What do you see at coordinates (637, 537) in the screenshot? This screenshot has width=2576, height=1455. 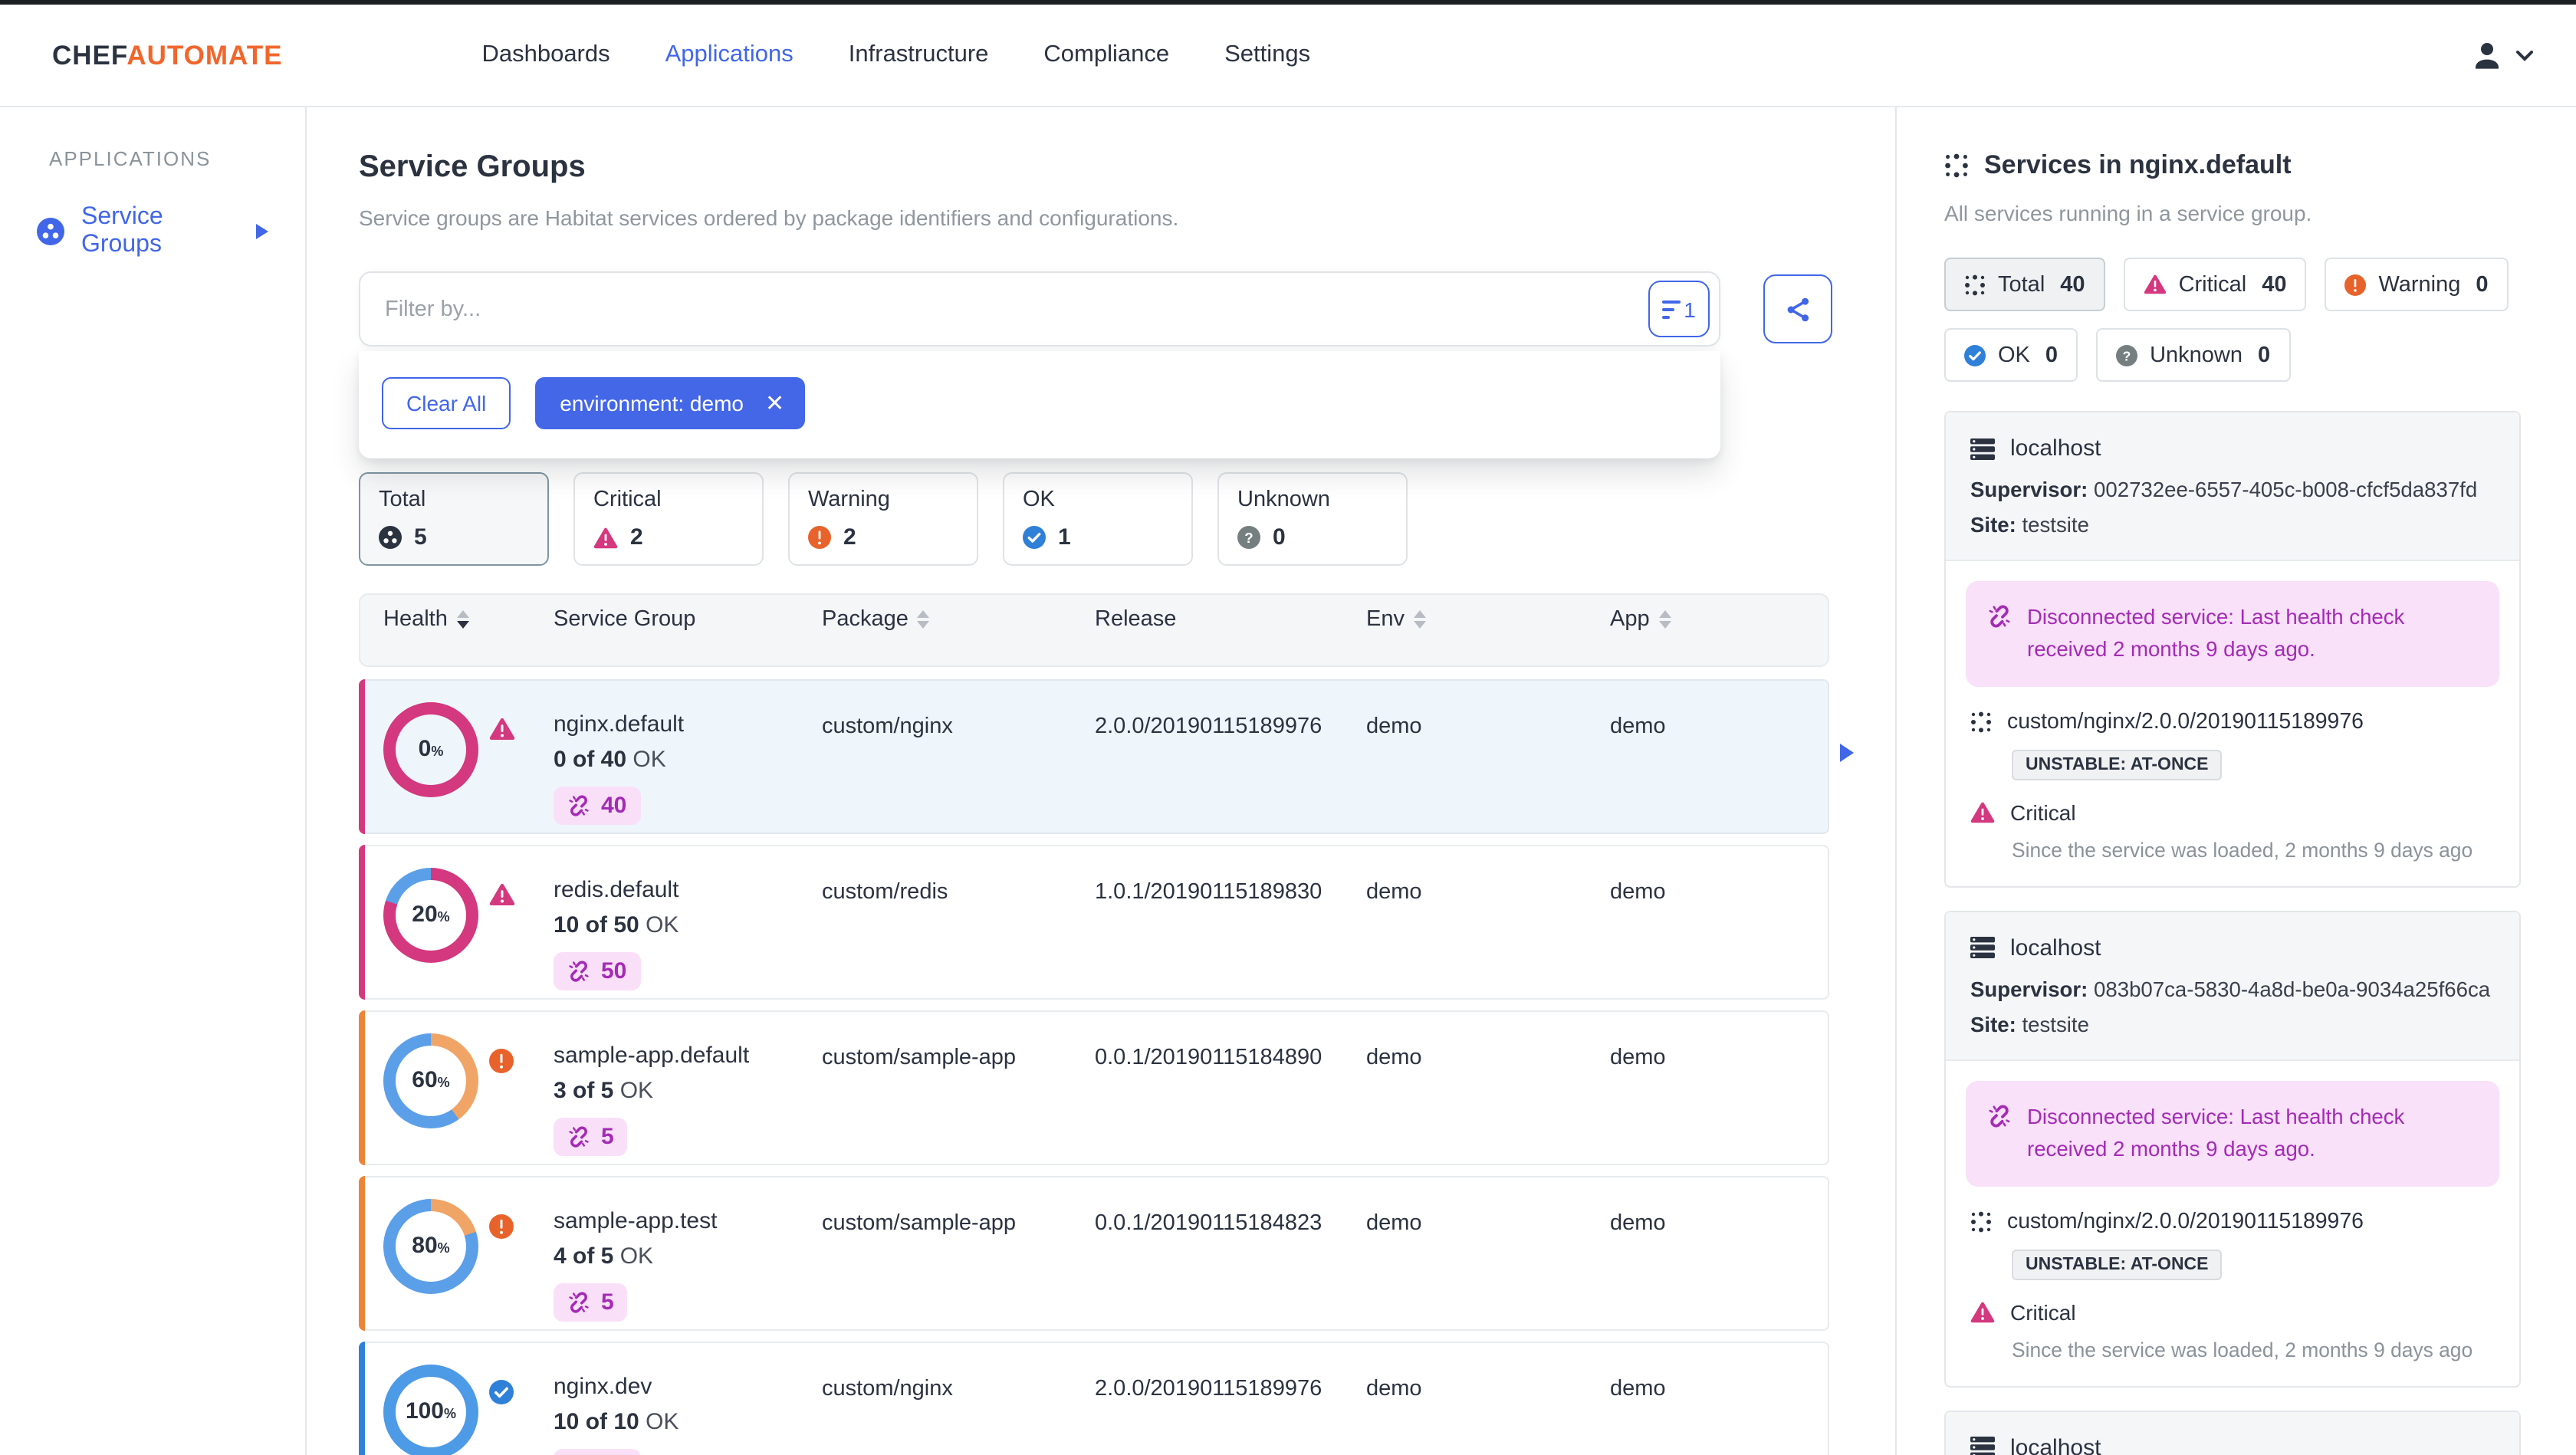 I see `tile-critical-count: 2` at bounding box center [637, 537].